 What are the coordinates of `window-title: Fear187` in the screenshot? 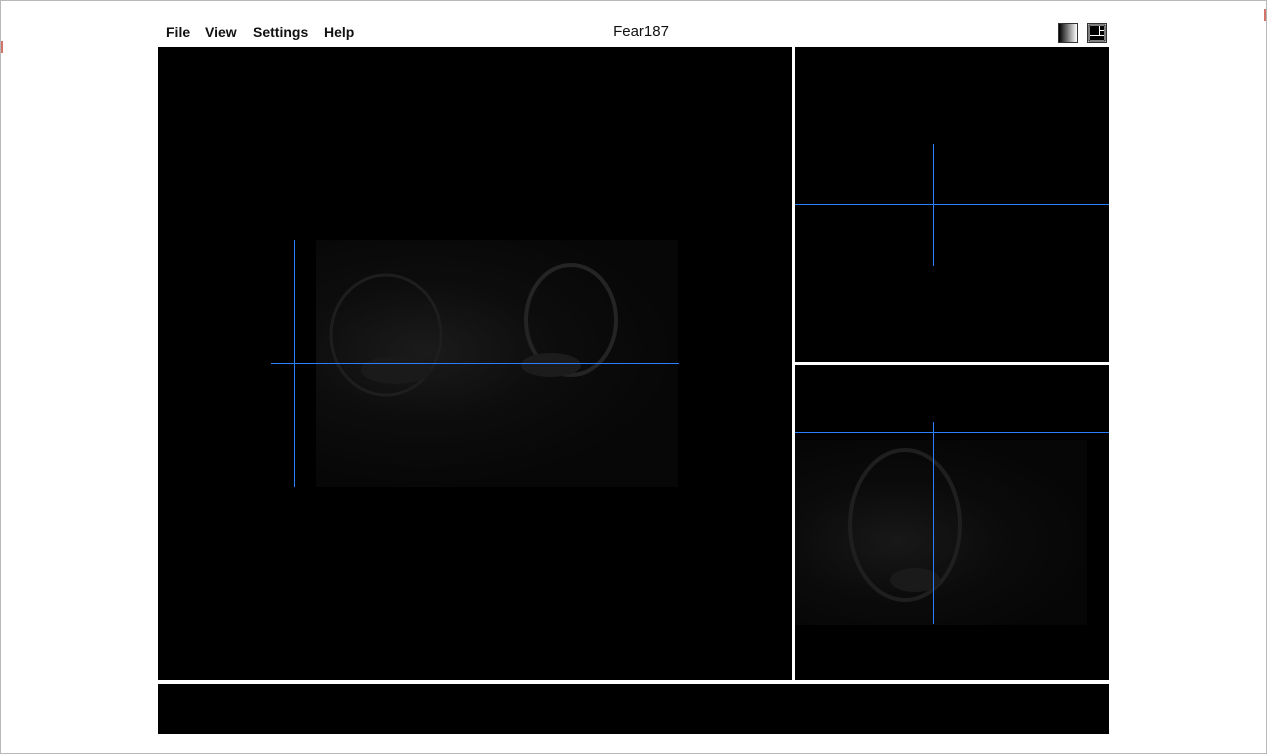 It's located at (641, 31).